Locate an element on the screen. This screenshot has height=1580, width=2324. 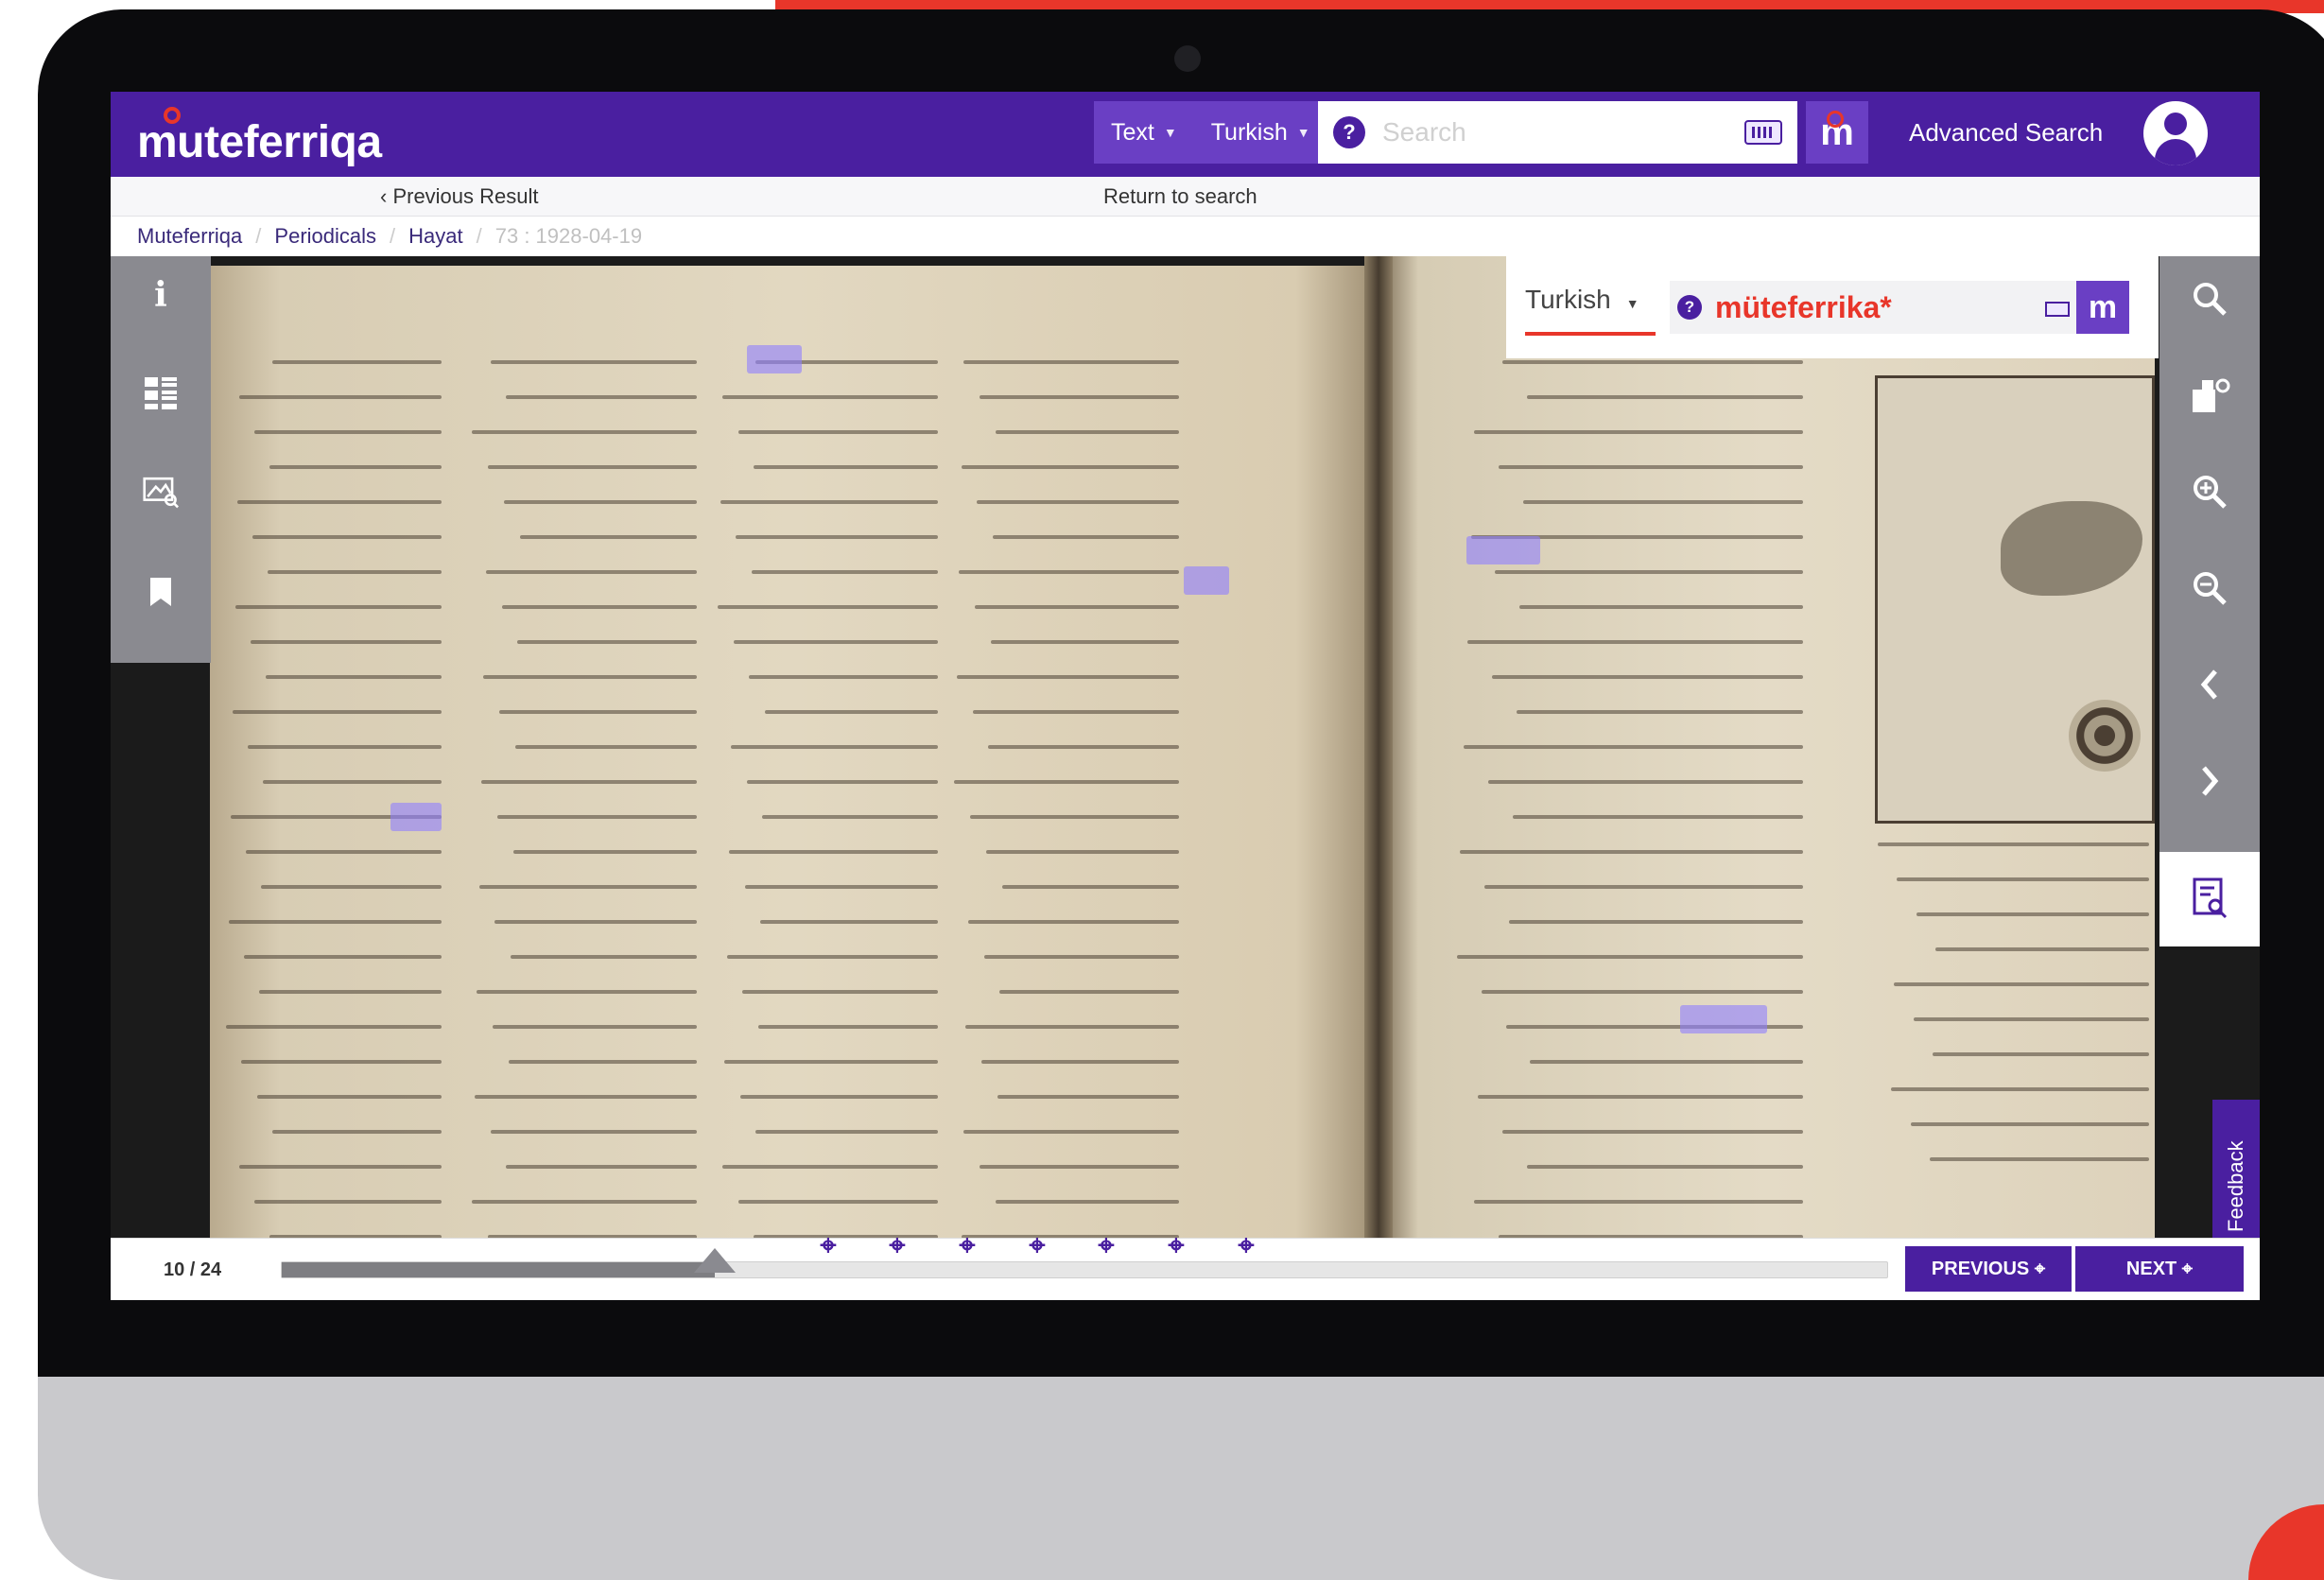
doc-search-field: ? müteferrika* m is located at coordinates (1899, 307).